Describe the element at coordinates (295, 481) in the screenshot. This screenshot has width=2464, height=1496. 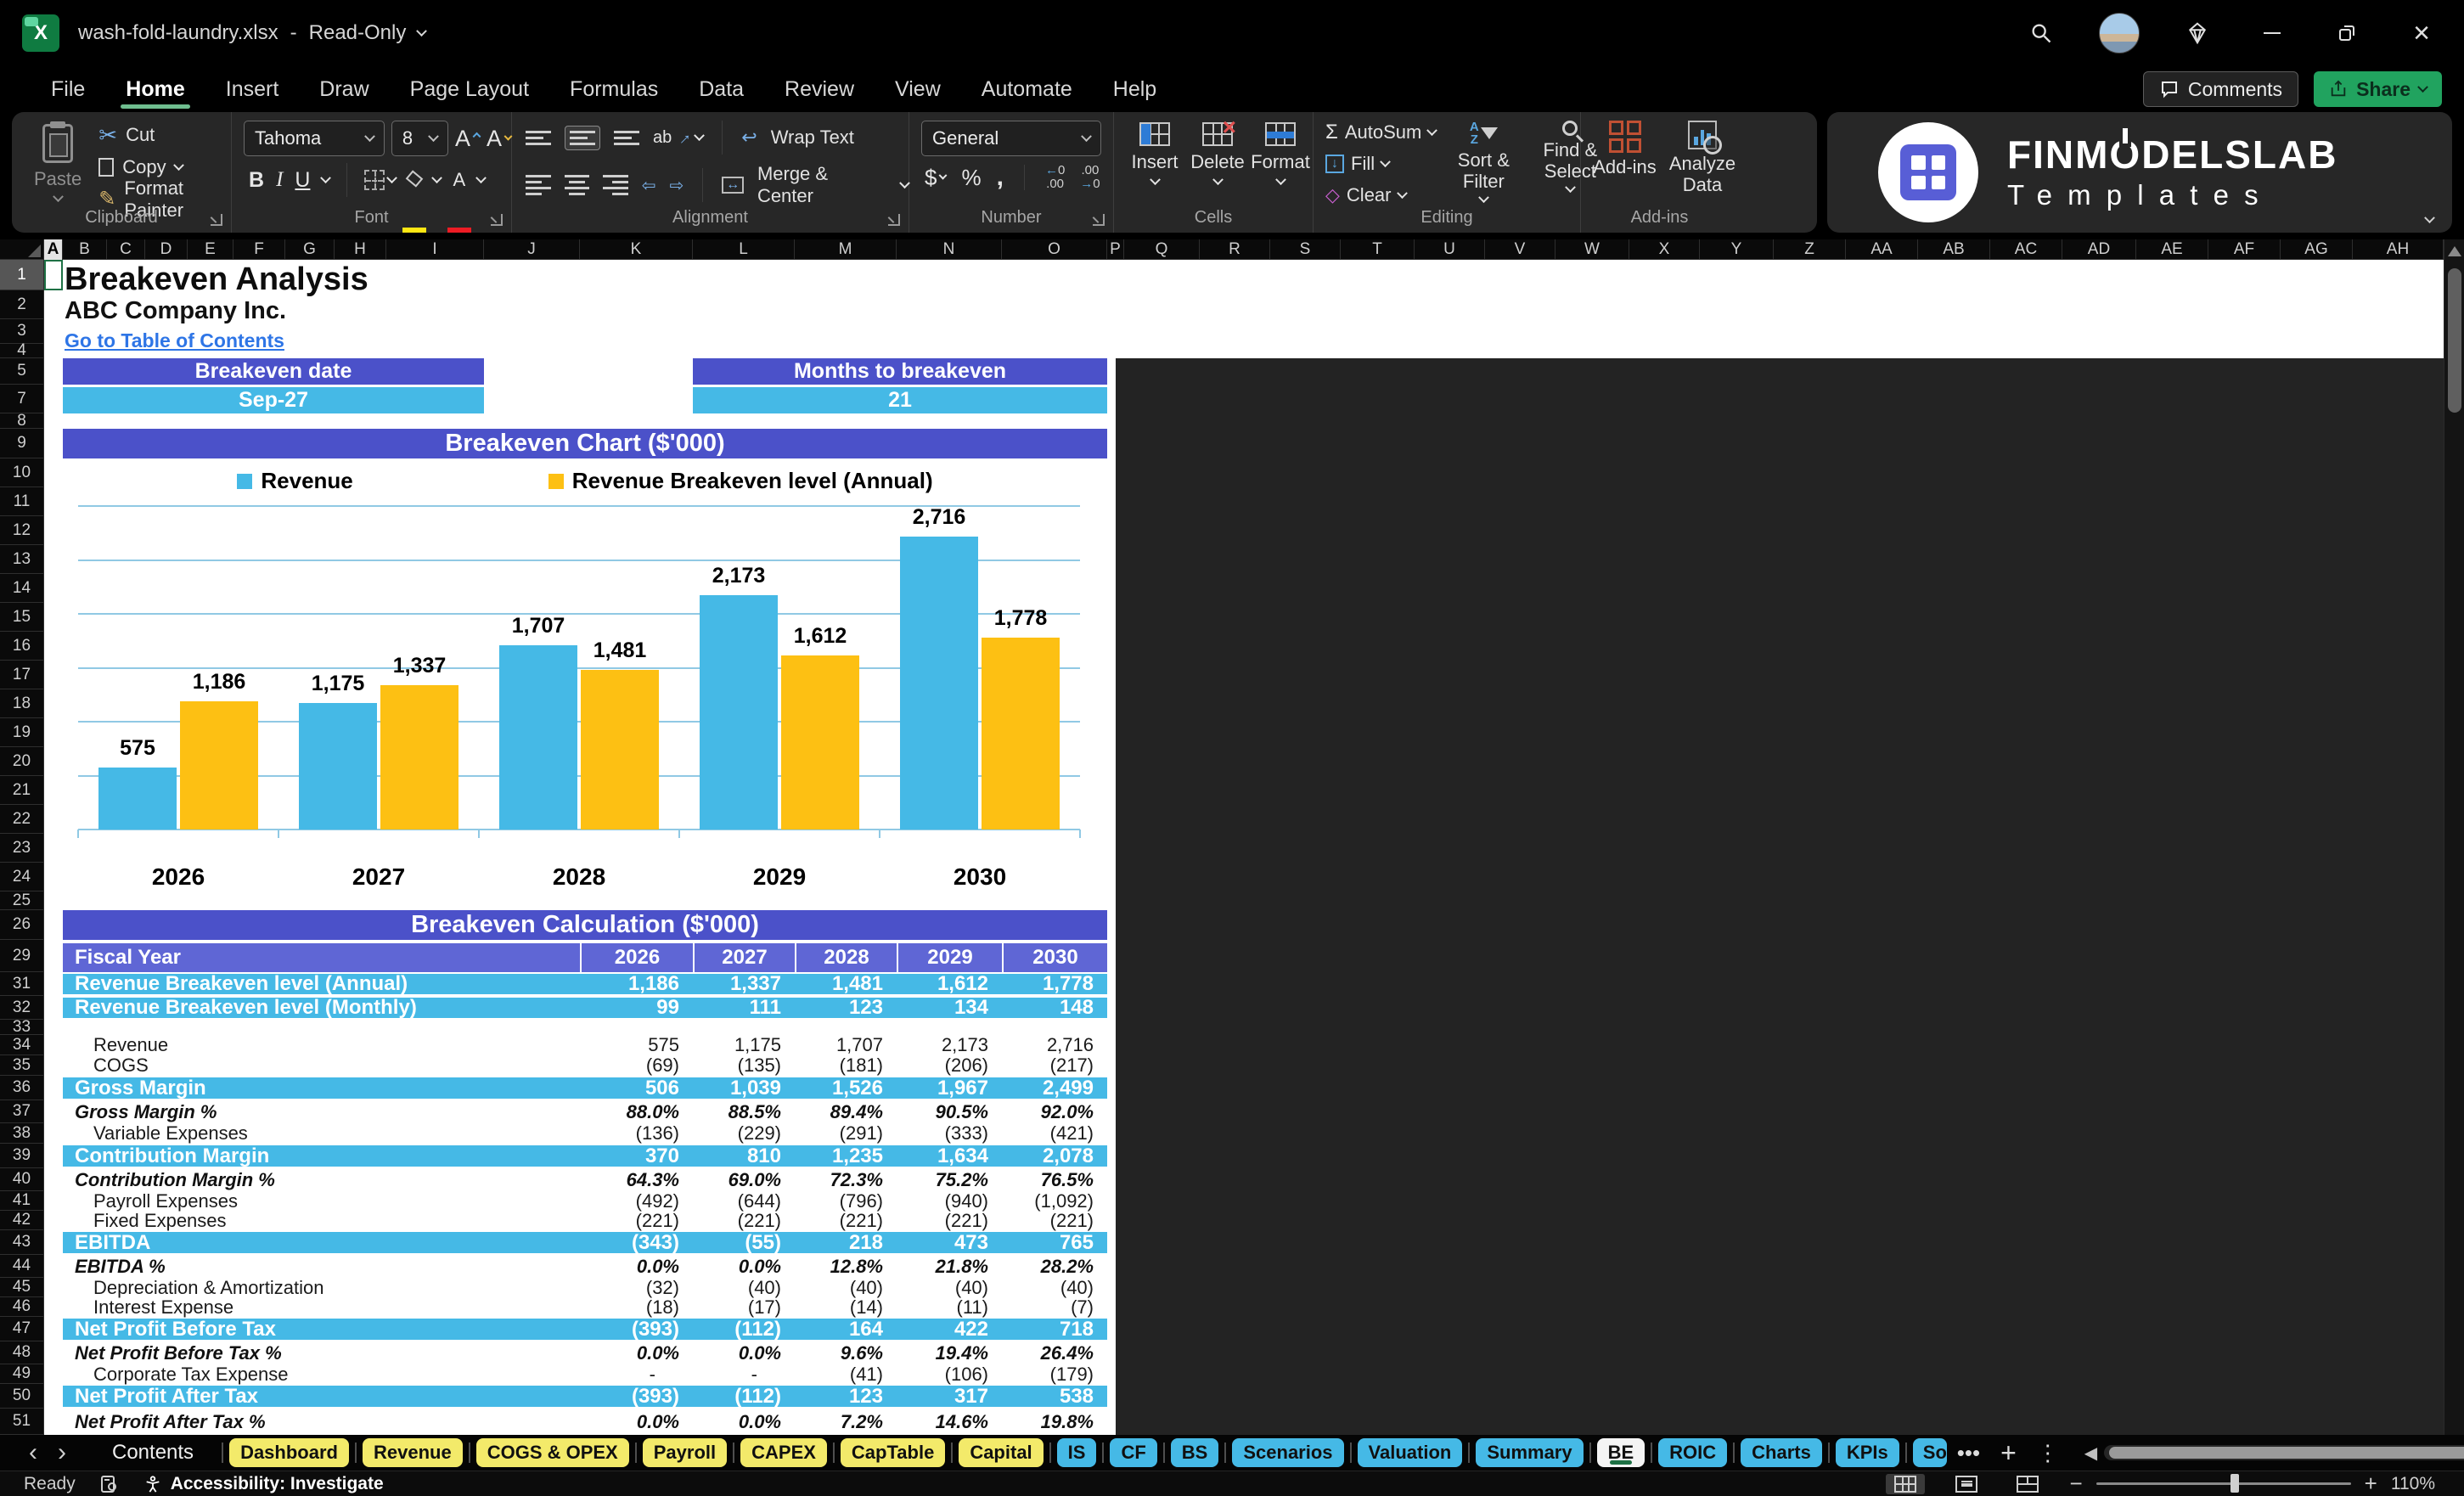
I see `legend-item-revenue: Revenue` at that location.